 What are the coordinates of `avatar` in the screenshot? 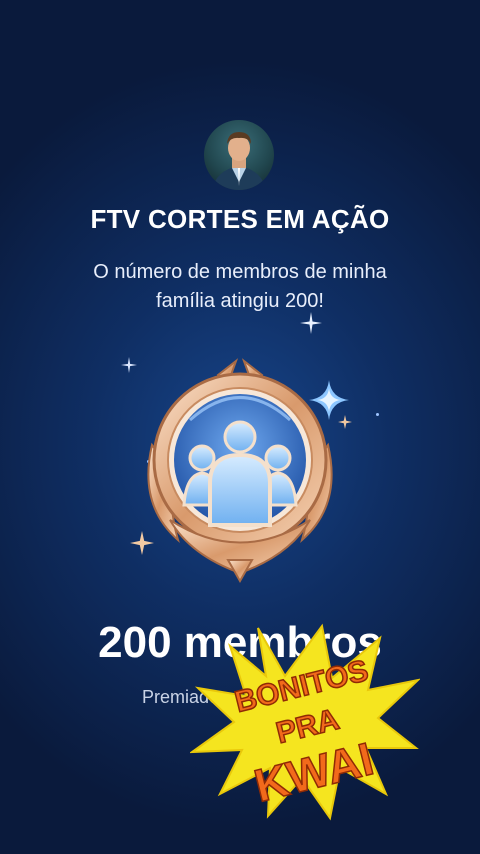 It's located at (239, 155).